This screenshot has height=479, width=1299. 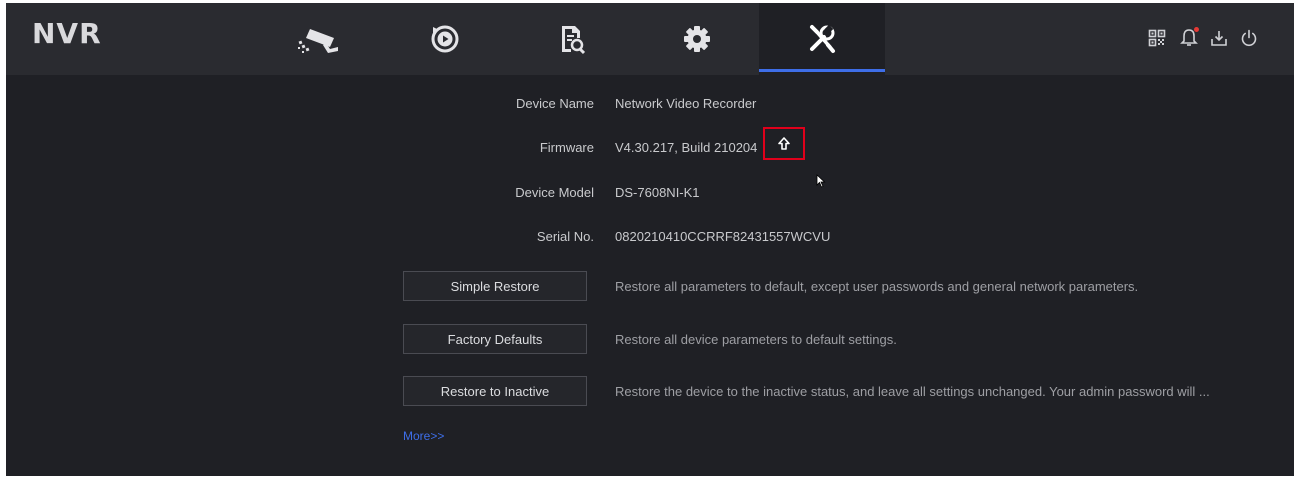 I want to click on tab-live-view, so click(x=319, y=39).